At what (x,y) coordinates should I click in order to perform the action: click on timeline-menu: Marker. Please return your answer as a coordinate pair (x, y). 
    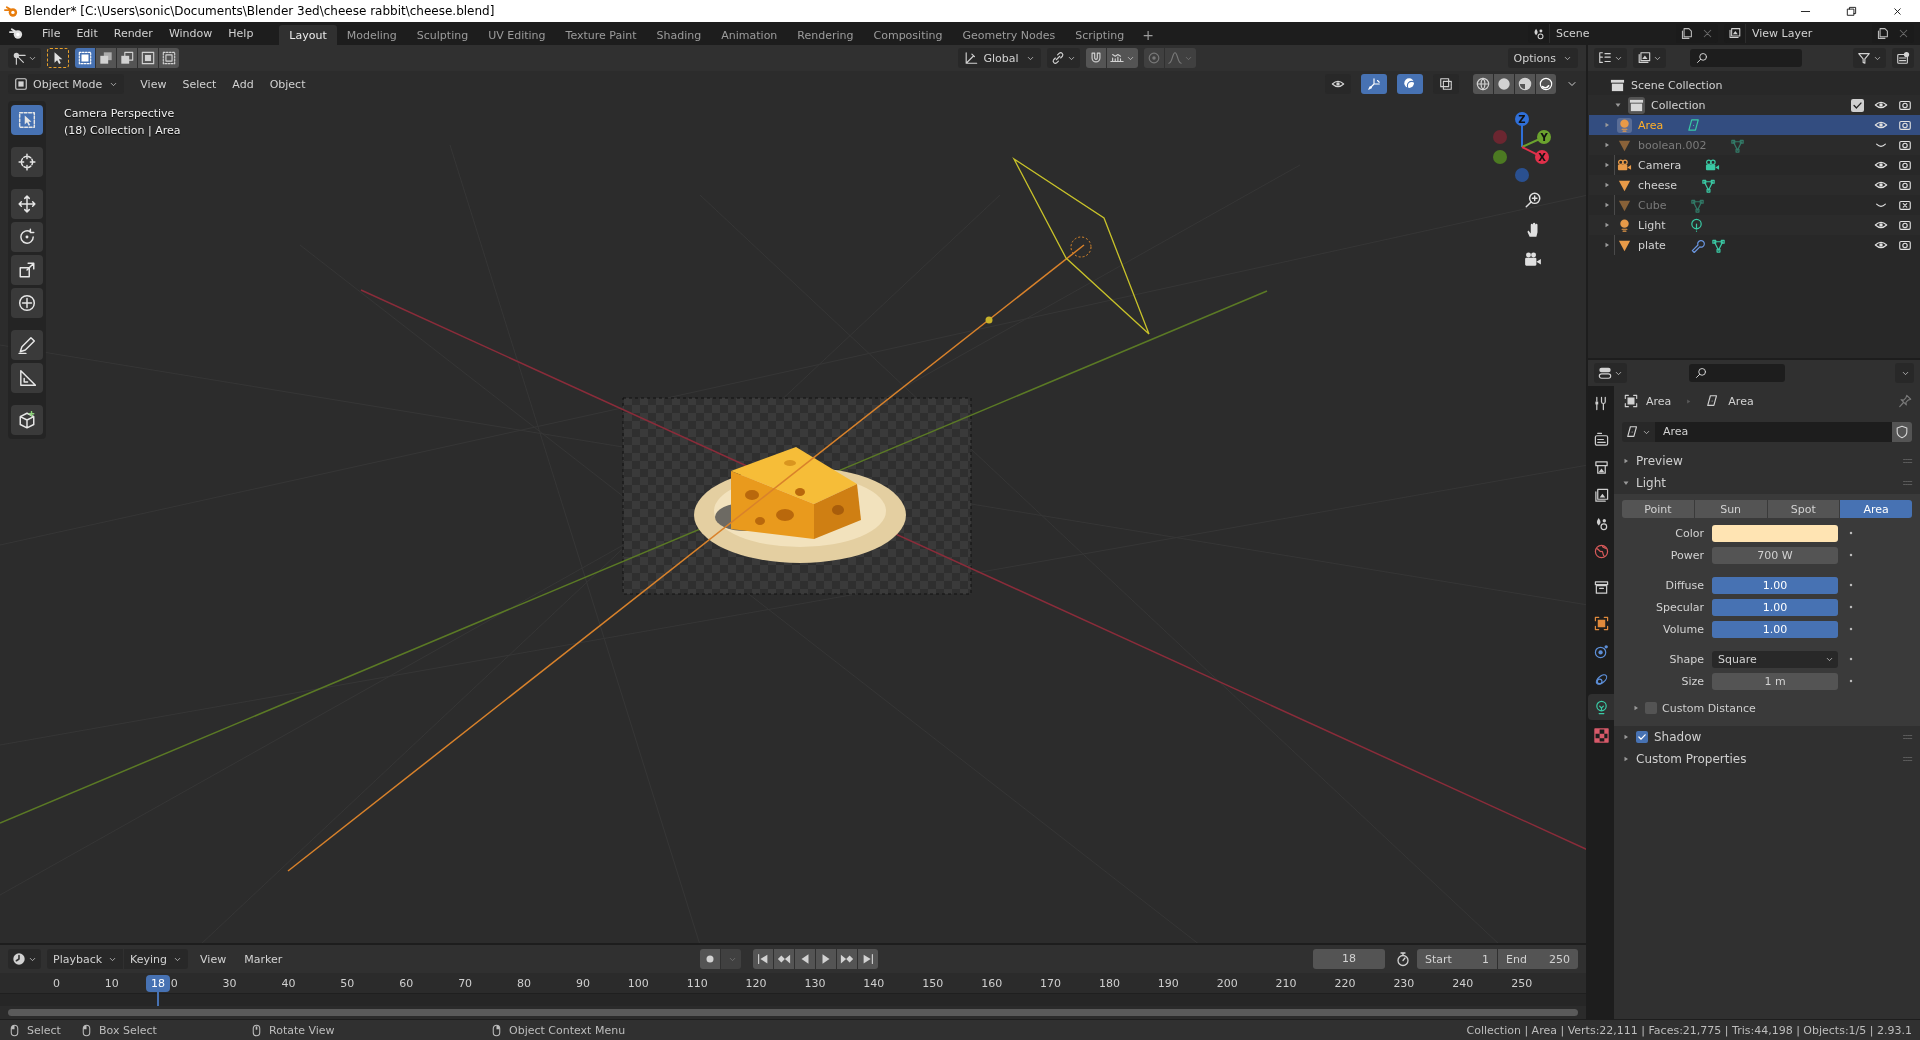
    Looking at the image, I should click on (263, 959).